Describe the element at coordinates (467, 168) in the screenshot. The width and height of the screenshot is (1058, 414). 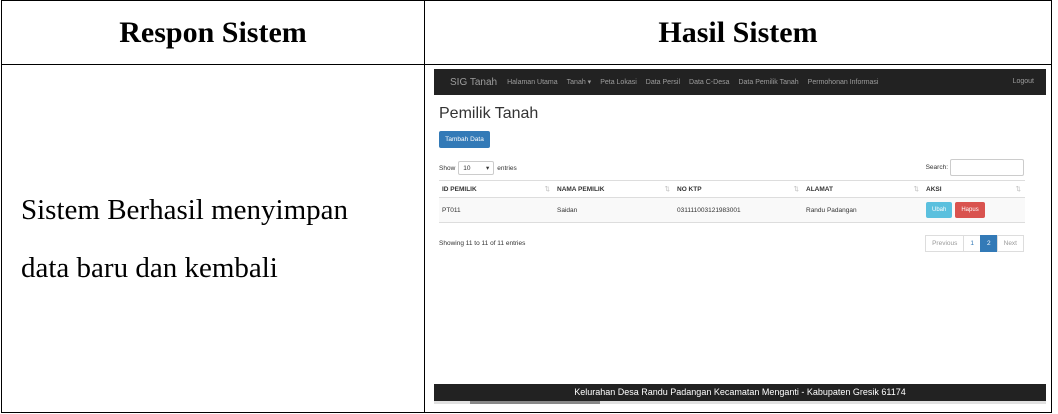
I see `entries-value: 10` at that location.